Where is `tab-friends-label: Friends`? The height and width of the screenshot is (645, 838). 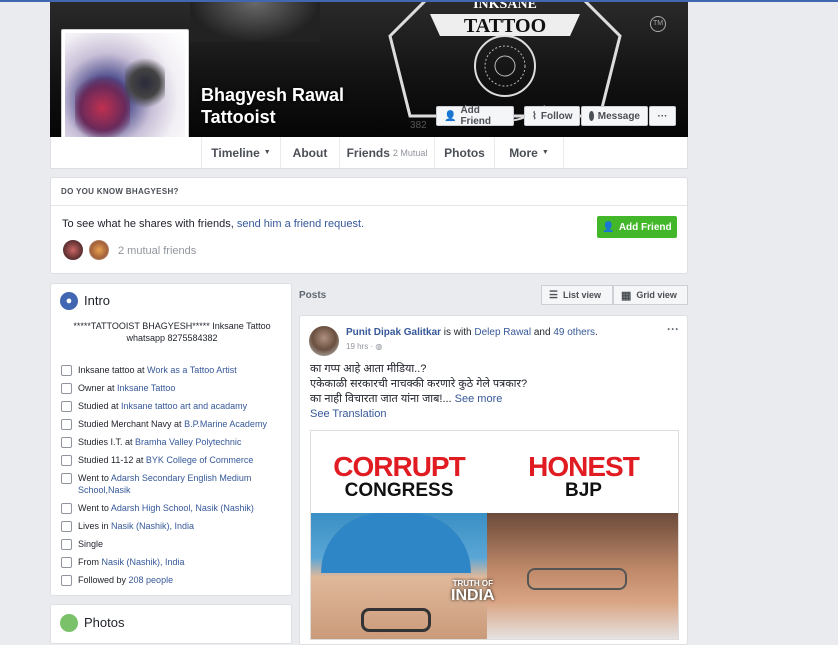
tab-friends-label: Friends is located at coordinates (368, 152).